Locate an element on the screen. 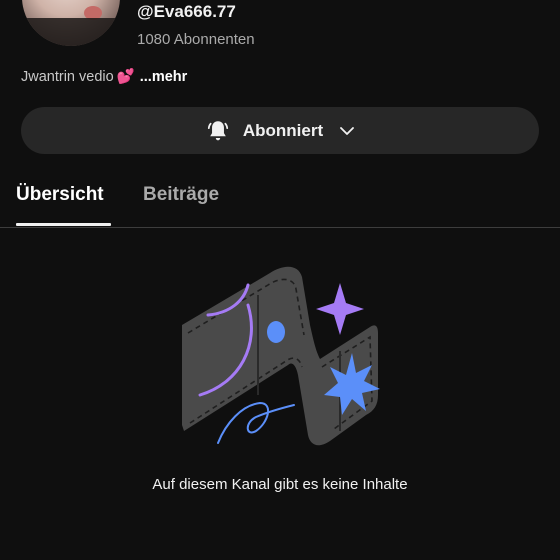 The height and width of the screenshot is (560, 560). bell-icon is located at coordinates (217, 130).